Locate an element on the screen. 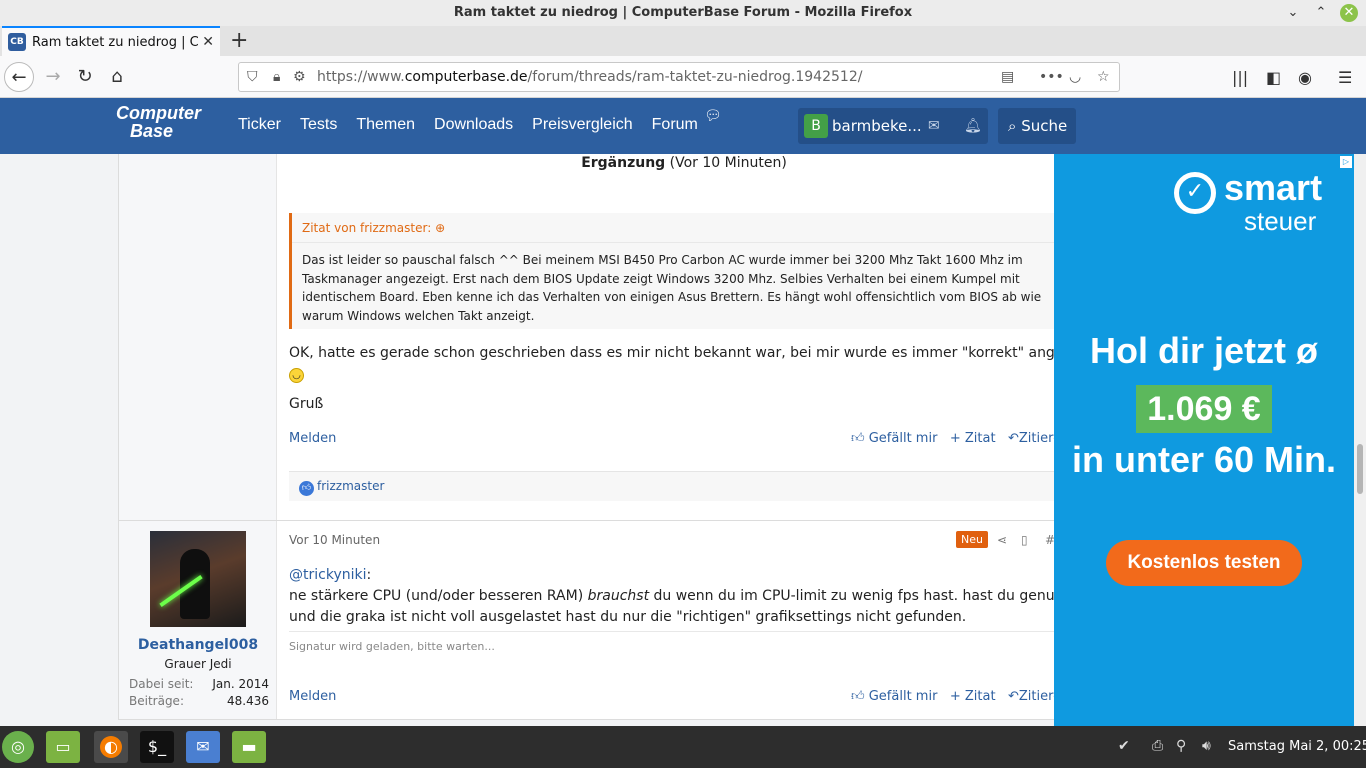  nav-themen: Themen is located at coordinates (385, 125).